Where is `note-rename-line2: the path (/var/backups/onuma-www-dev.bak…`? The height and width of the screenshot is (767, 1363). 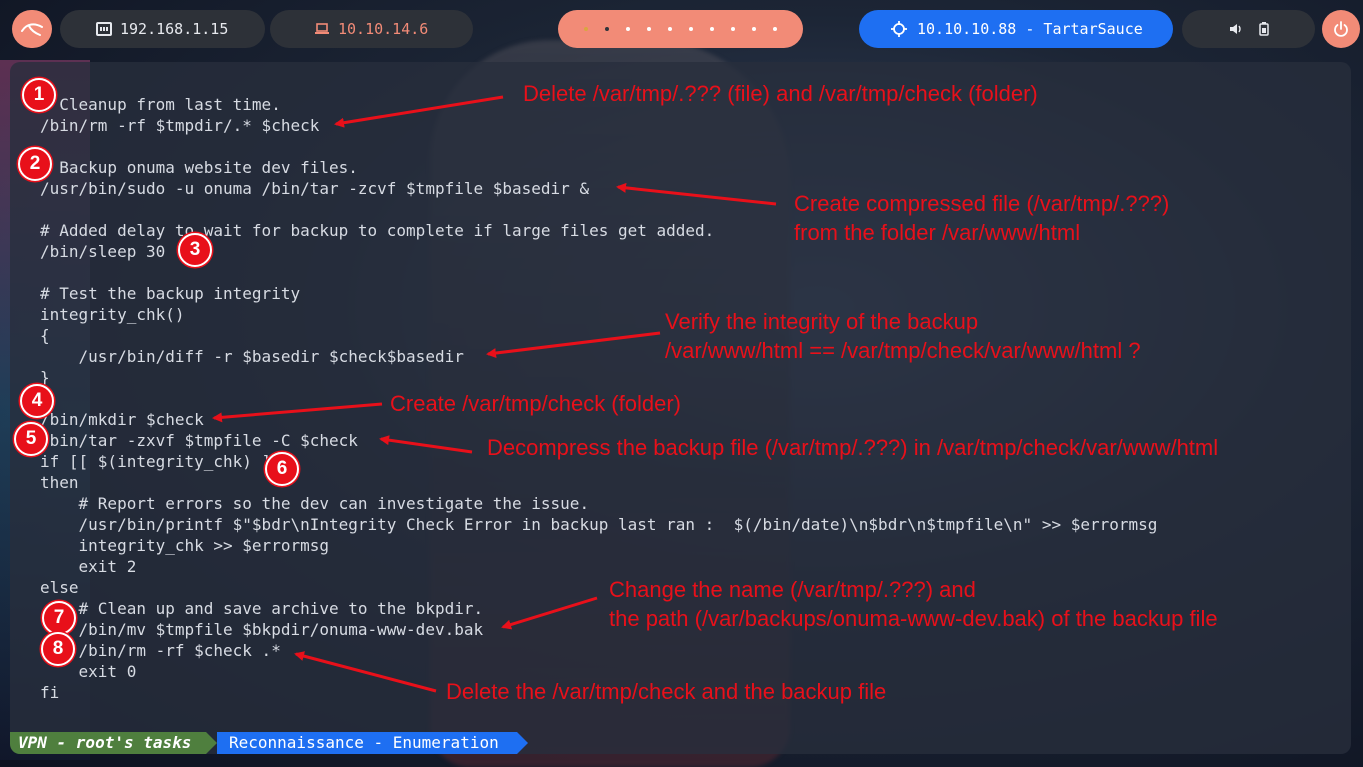 note-rename-line2: the path (/var/backups/onuma-www-dev.bak… is located at coordinates (913, 618).